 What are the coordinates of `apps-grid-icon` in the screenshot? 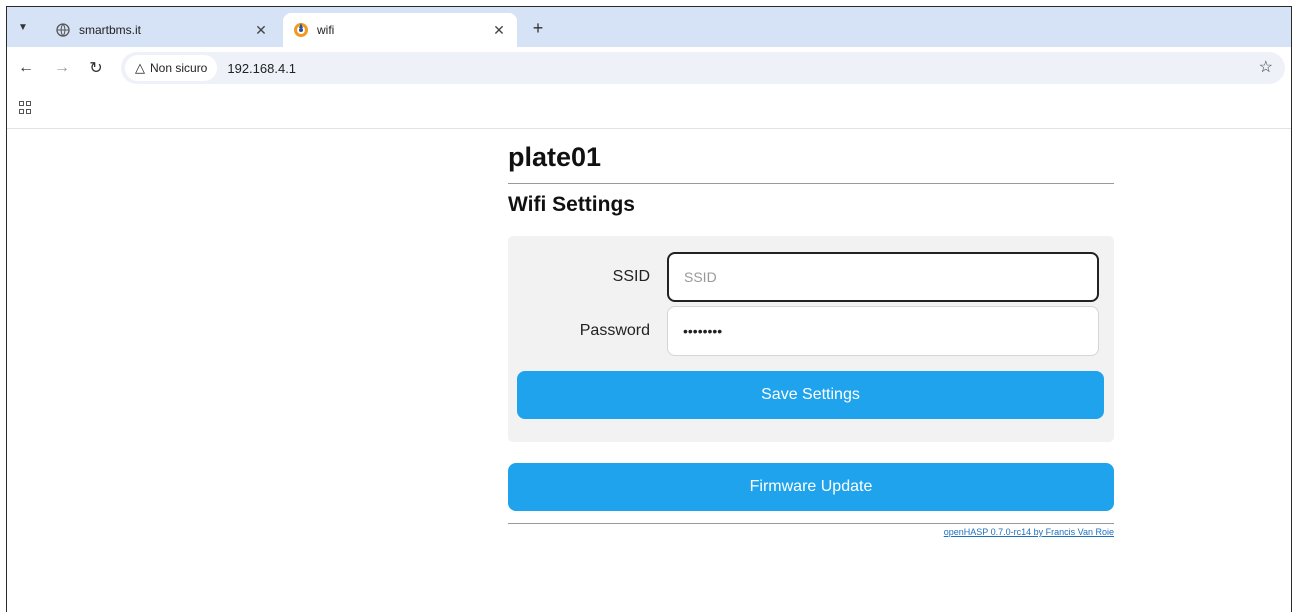 It's located at (26, 108).